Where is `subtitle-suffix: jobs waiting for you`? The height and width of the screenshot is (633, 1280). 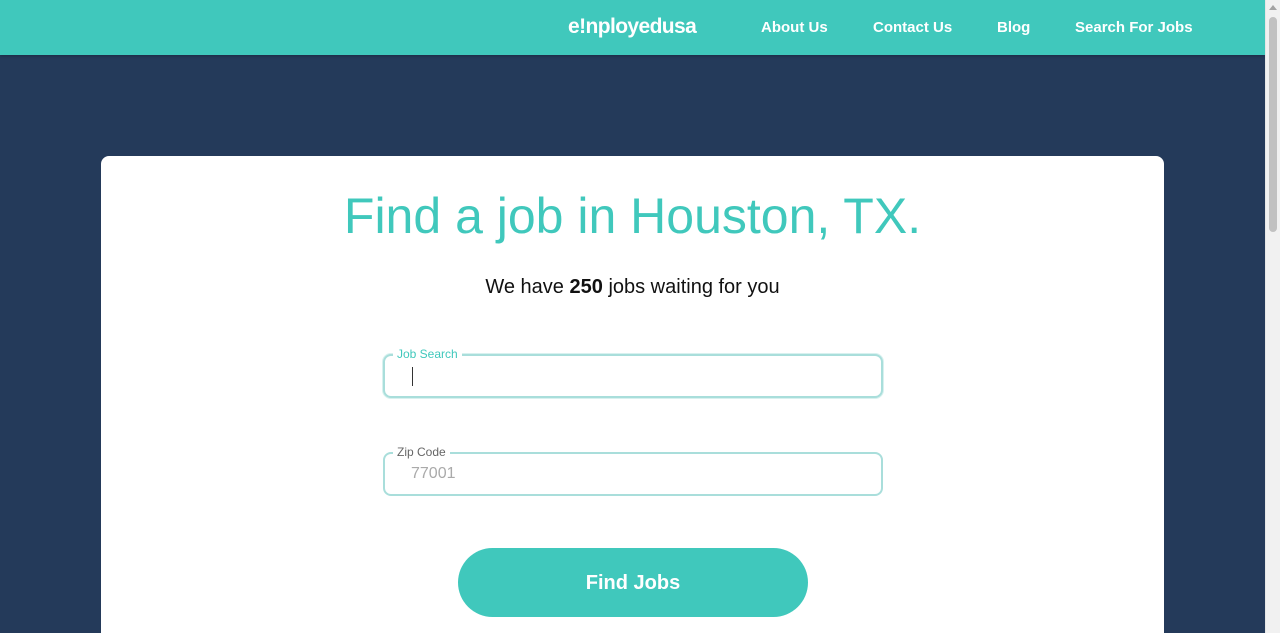
subtitle-suffix: jobs waiting for you is located at coordinates (694, 287).